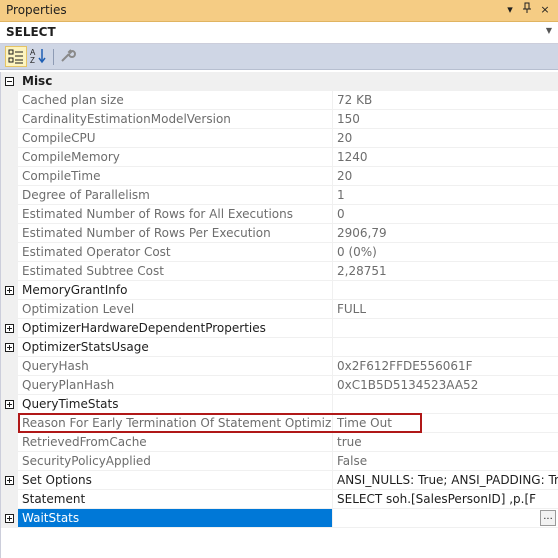 The width and height of the screenshot is (558, 558). I want to click on property-value: 0x2F612FFDE556061F, so click(445, 366).